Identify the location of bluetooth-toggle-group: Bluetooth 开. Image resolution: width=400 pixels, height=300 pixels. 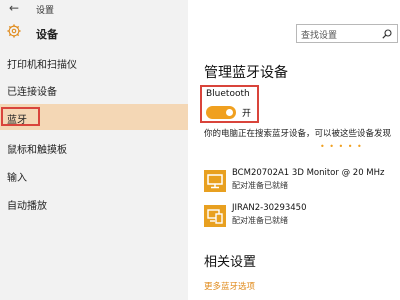
(229, 104).